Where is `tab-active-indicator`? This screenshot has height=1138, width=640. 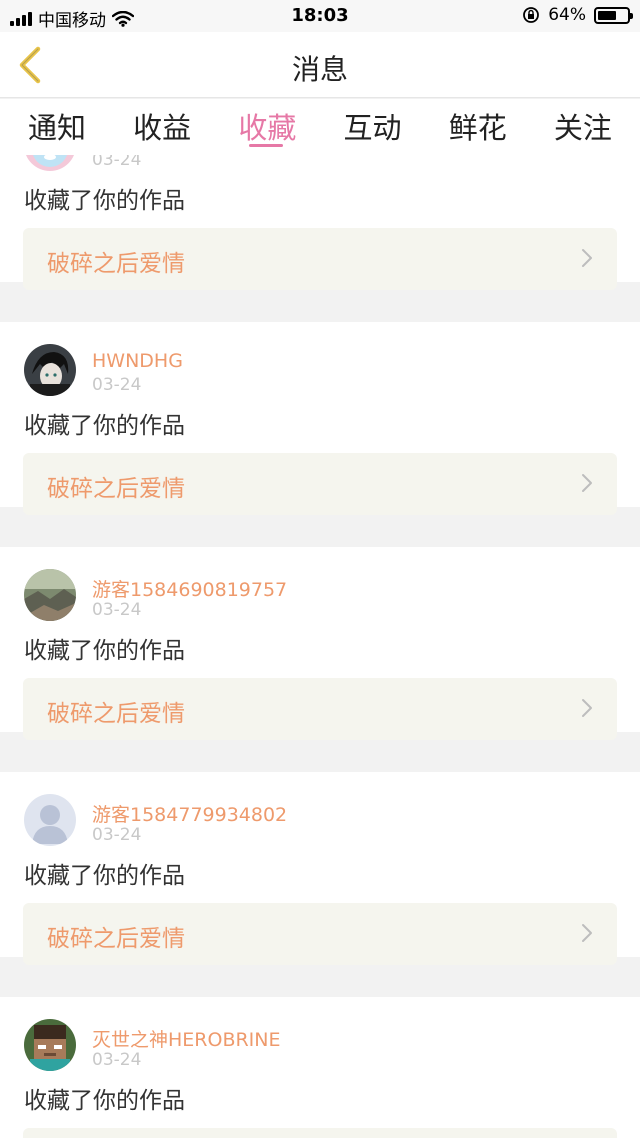
tab-active-indicator is located at coordinates (266, 145).